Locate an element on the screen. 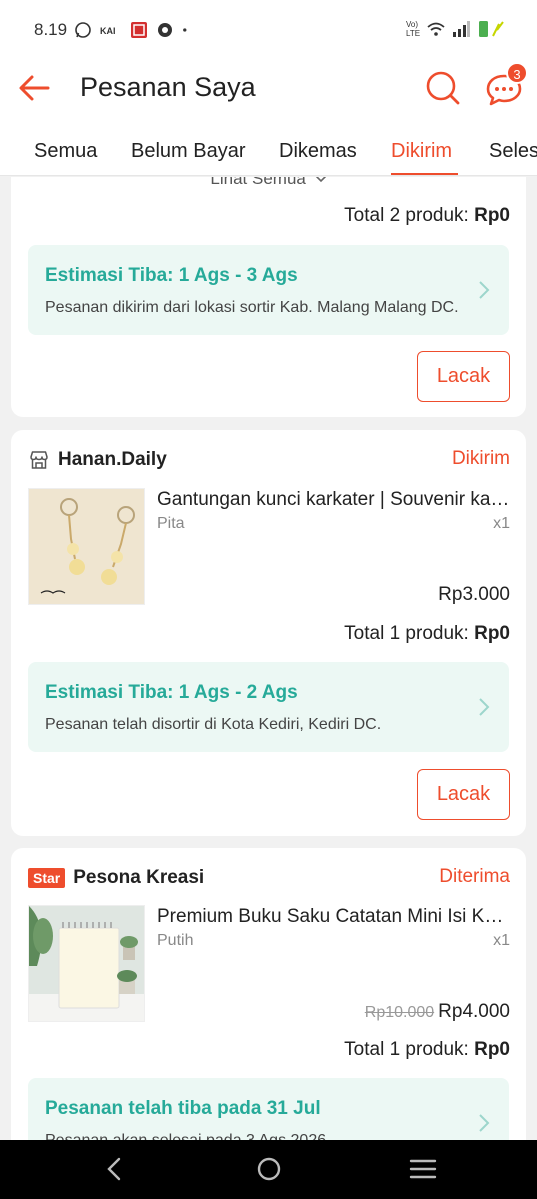  product-variant: Pita is located at coordinates (171, 523).